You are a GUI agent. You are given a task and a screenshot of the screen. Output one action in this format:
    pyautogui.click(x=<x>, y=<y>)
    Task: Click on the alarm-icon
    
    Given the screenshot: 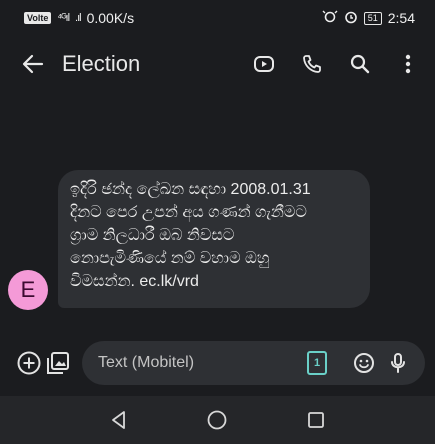 What is the action you would take?
    pyautogui.click(x=351, y=18)
    